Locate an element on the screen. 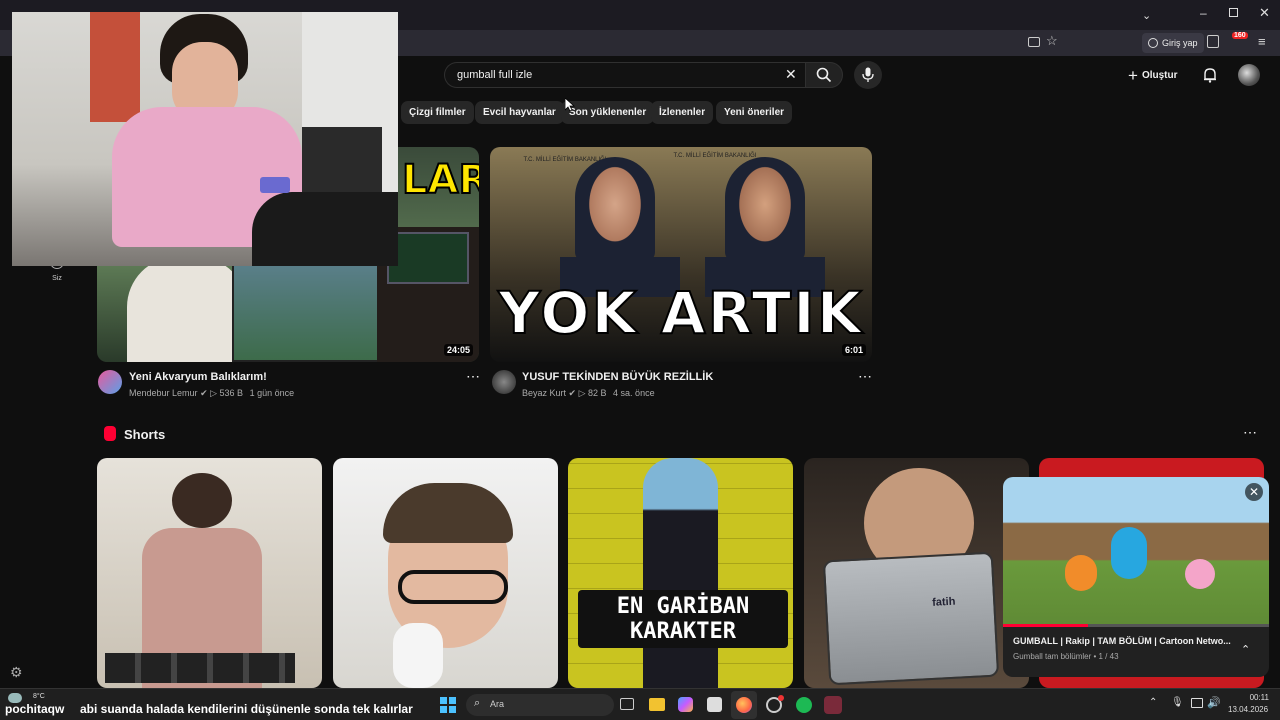  chip-watched: İzlenenler is located at coordinates (682, 112).